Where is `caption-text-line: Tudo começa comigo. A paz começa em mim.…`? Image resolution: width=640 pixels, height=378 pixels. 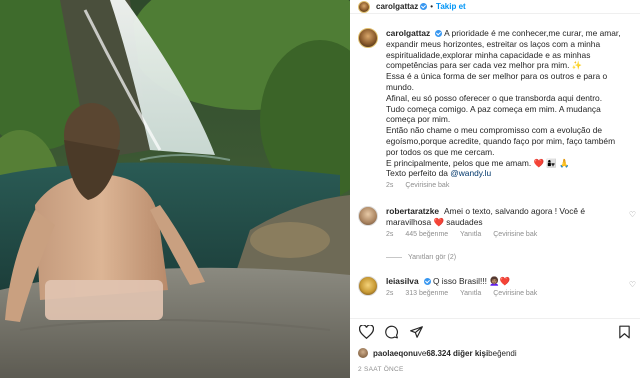 caption-text-line: Tudo começa comigo. A paz começa em mim.… is located at coordinates (493, 108).